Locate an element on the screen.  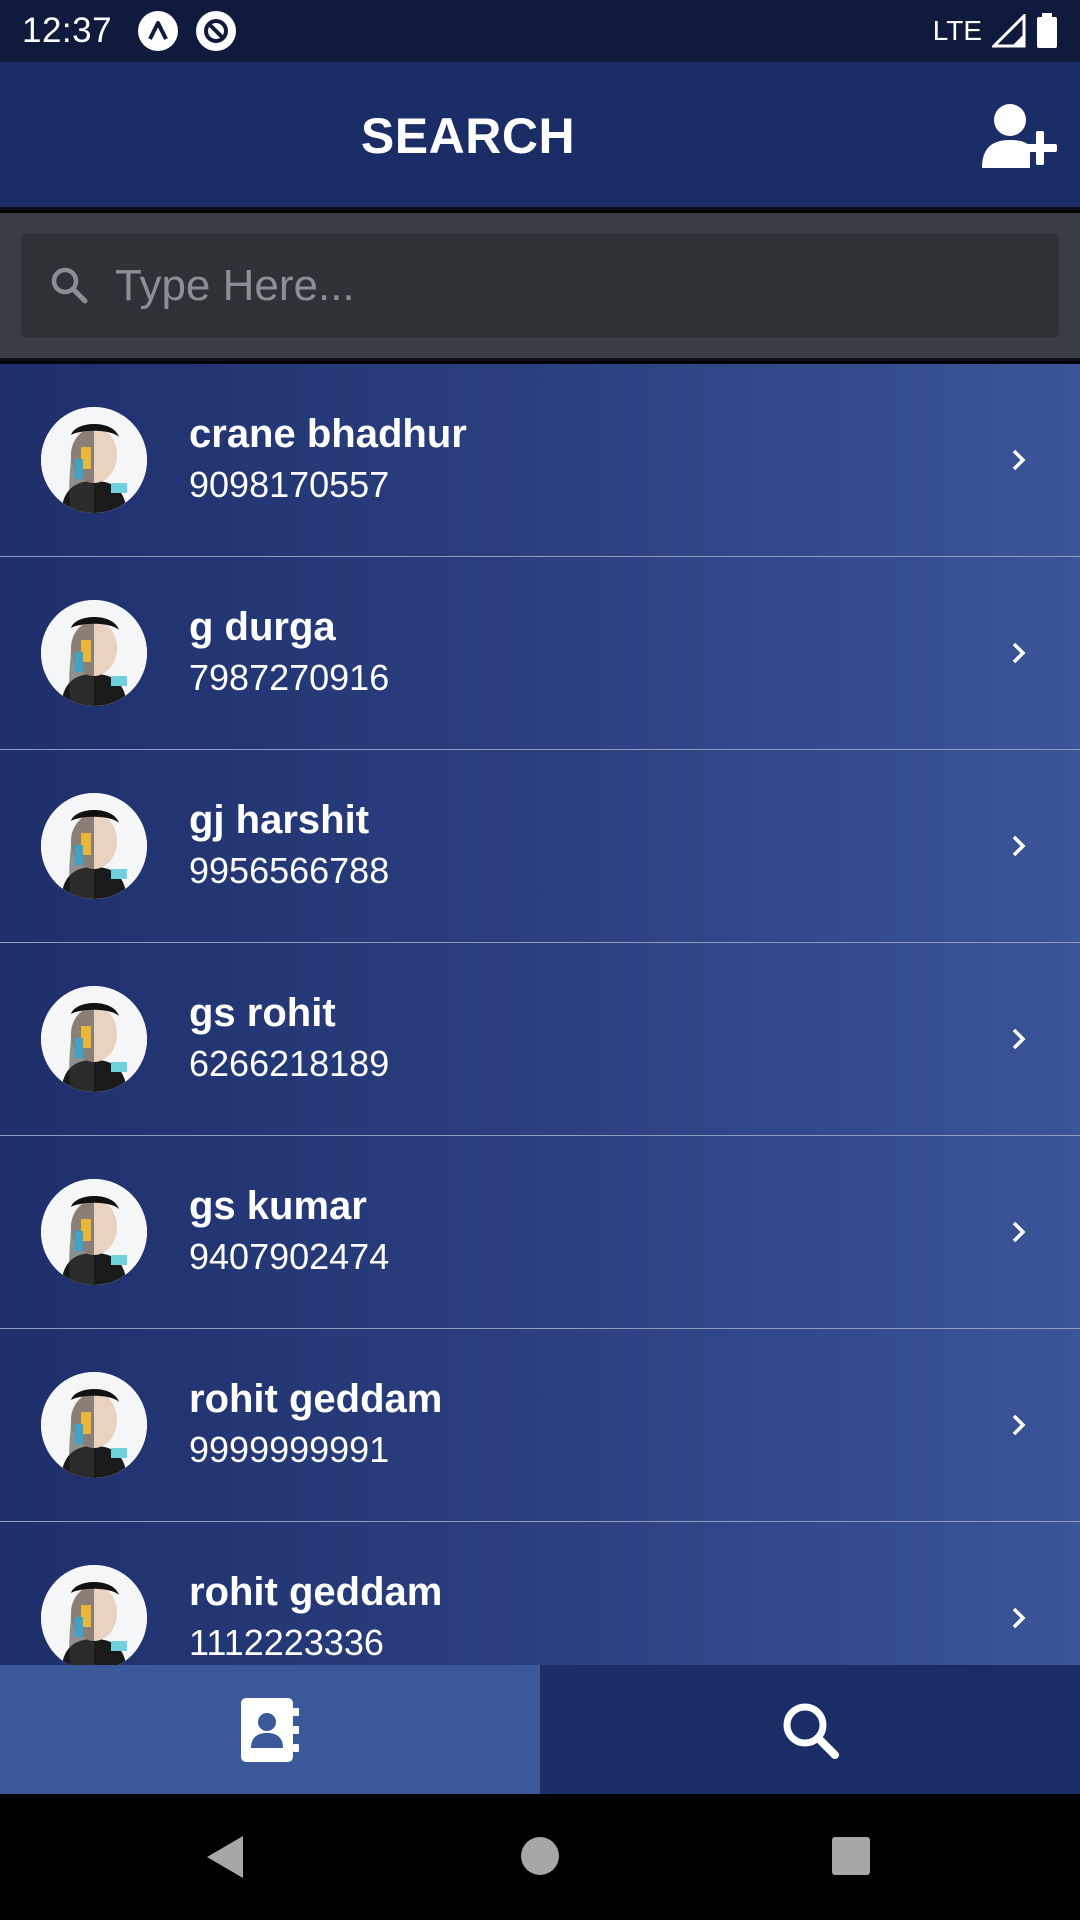
blocked-notification-icon is located at coordinates (216, 31).